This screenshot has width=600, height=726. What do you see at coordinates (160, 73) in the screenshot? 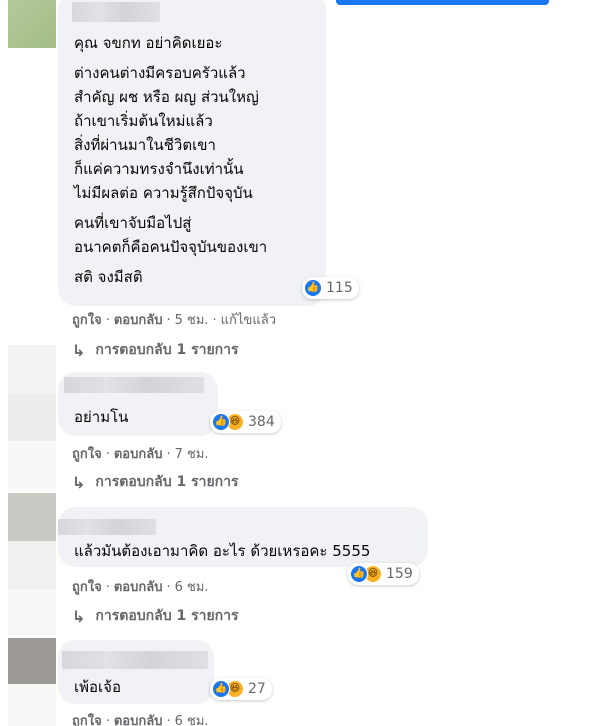
I see `comment-line: ต่างคนต่างมีครอบครัวแล้ว` at bounding box center [160, 73].